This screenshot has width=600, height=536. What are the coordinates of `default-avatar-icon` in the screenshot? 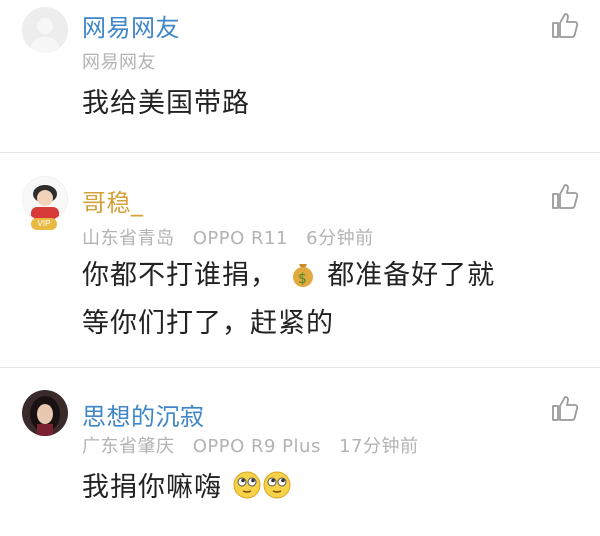 It's located at (45, 30).